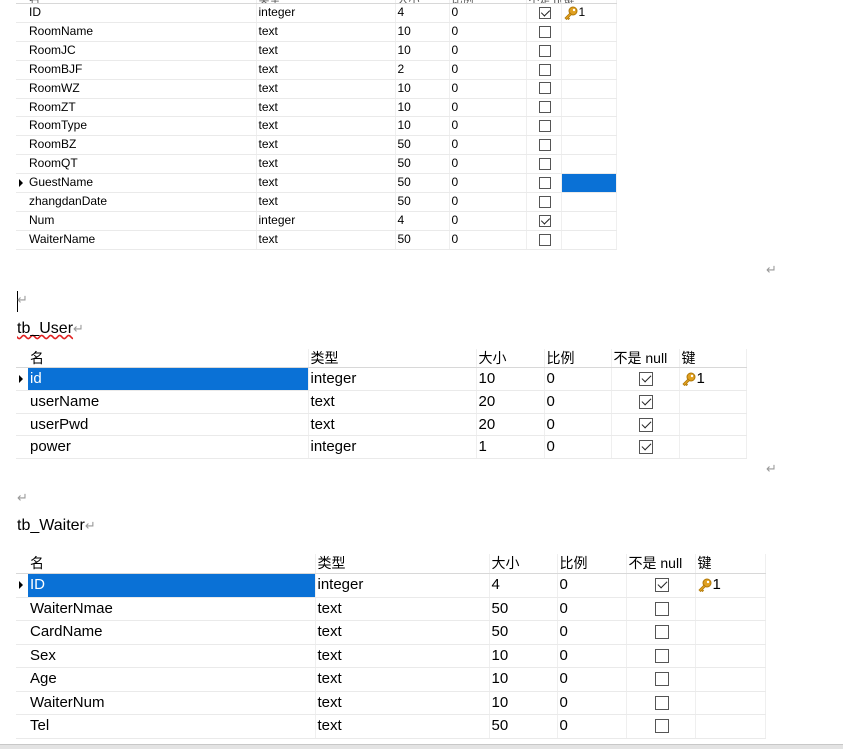  What do you see at coordinates (168, 402) in the screenshot?
I see `cell-name: userName` at bounding box center [168, 402].